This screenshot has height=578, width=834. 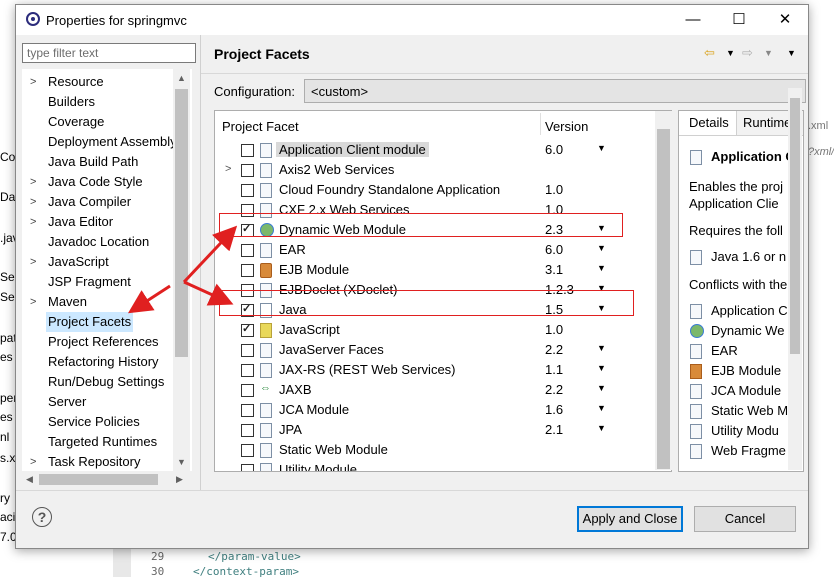 I want to click on facet-row: JAX-RS (REST Web Services) 1.1 ▼, so click(x=443, y=370).